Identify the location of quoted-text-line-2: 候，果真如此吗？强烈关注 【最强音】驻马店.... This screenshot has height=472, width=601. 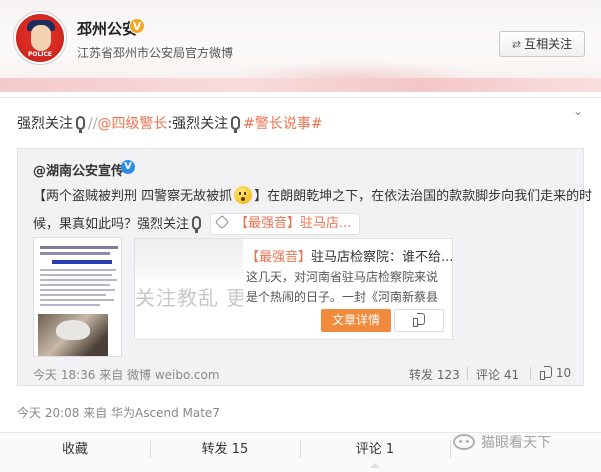
(197, 224).